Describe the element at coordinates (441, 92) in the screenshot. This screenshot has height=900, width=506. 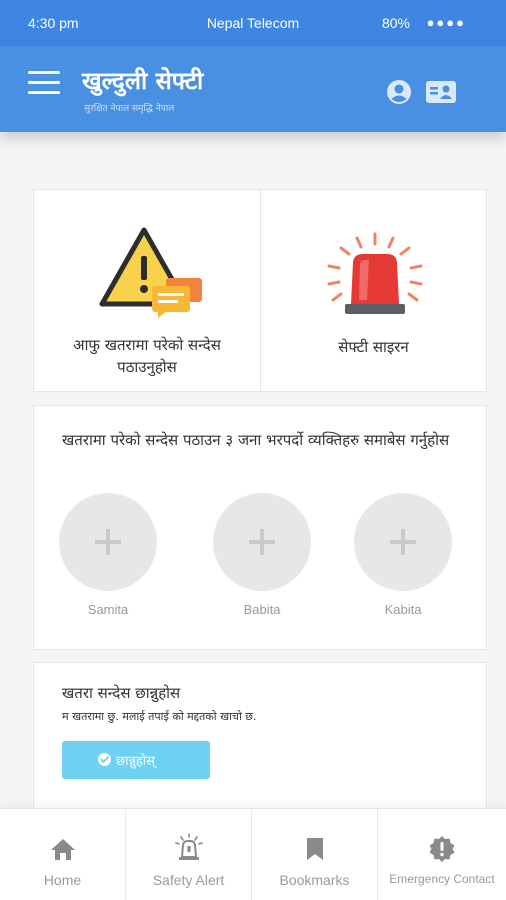
I see `contact-card-icon` at that location.